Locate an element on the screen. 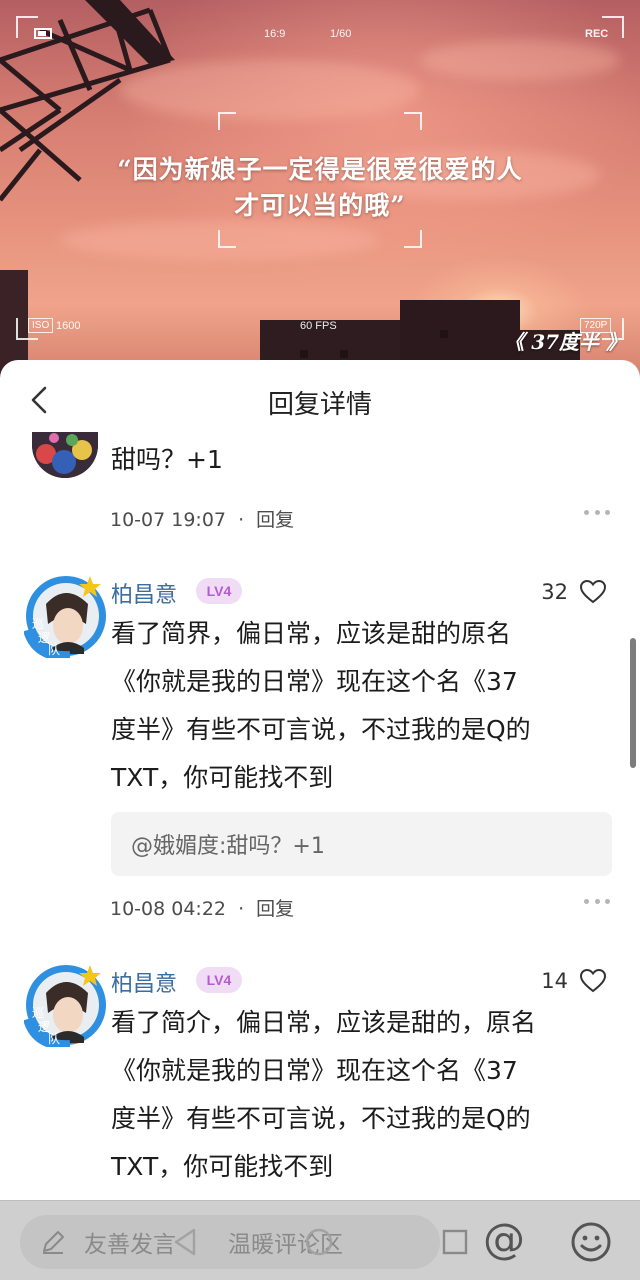 The height and width of the screenshot is (1280, 640). pencil-icon is located at coordinates (53, 1242).